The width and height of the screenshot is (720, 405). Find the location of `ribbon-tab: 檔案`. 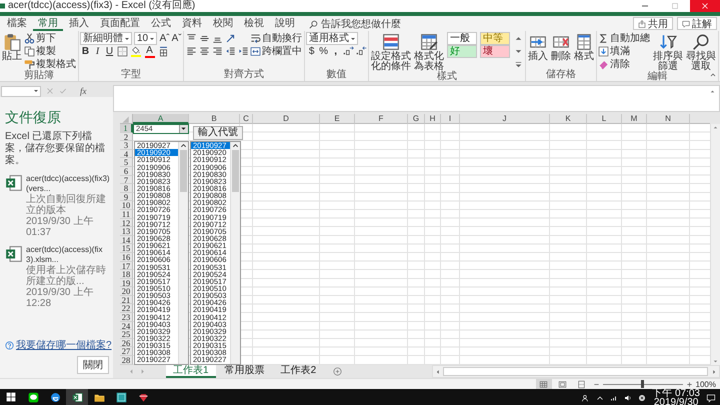

ribbon-tab: 檔案 is located at coordinates (17, 24).